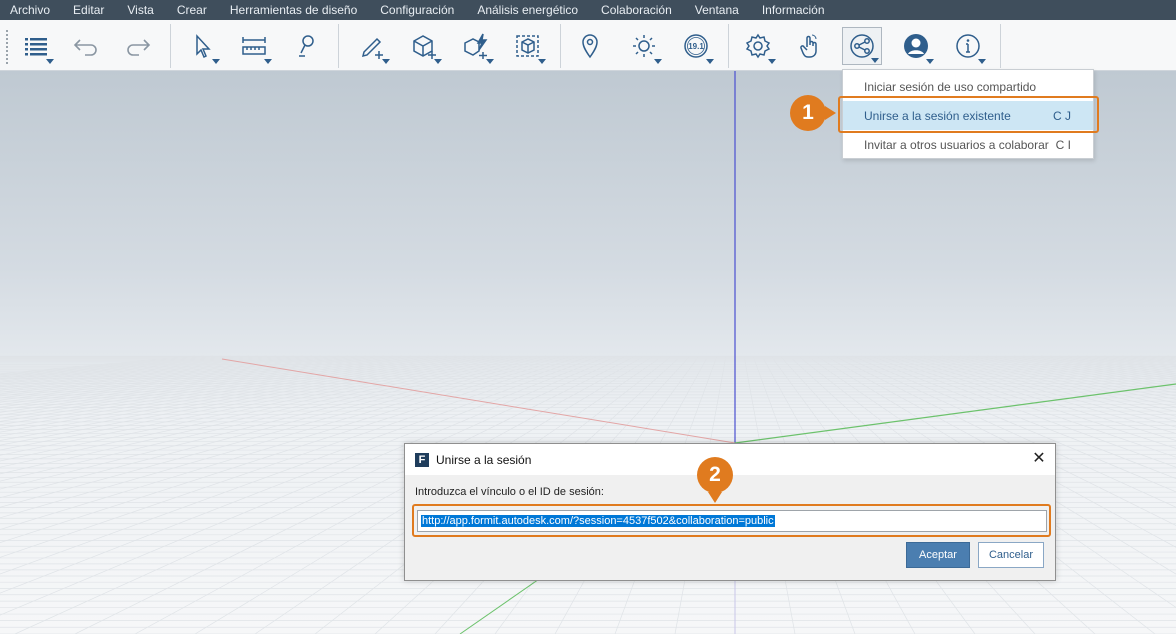 This screenshot has width=1176, height=634. I want to click on cube-plus-icon, so click(424, 47).